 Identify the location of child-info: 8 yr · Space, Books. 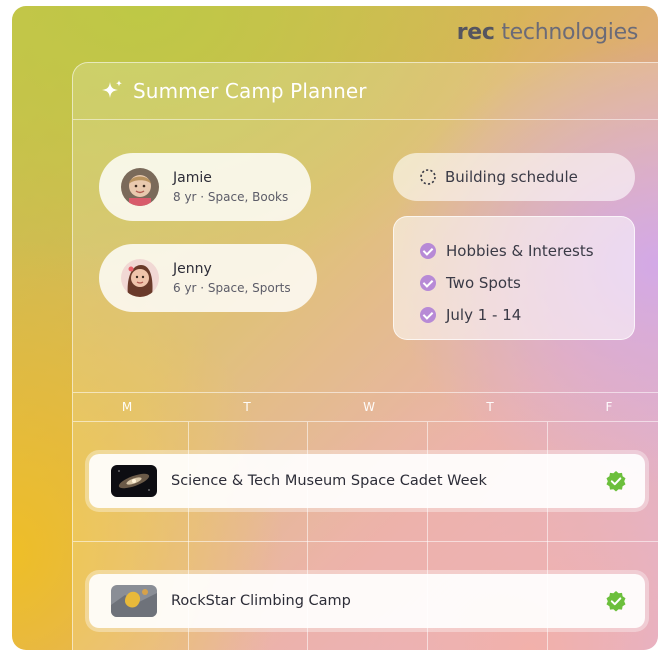
(231, 197).